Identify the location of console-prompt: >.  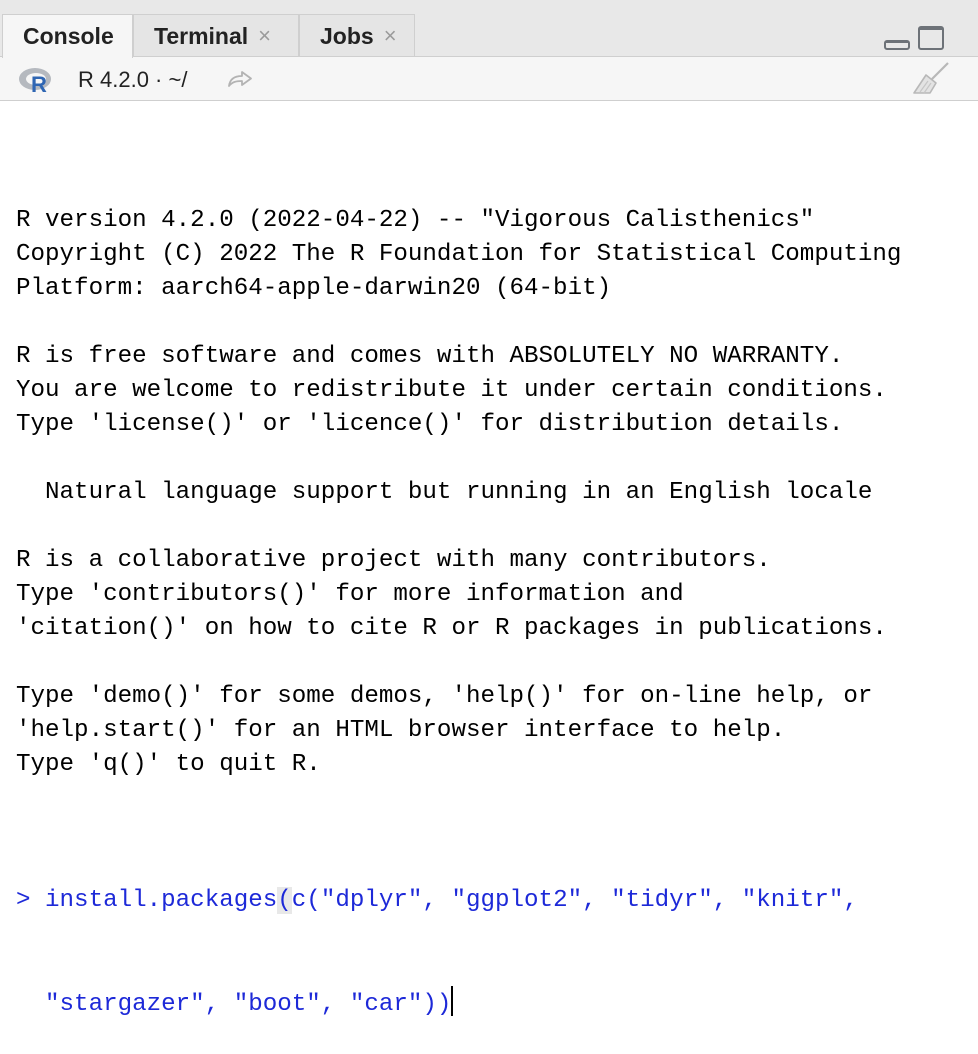
(31, 900).